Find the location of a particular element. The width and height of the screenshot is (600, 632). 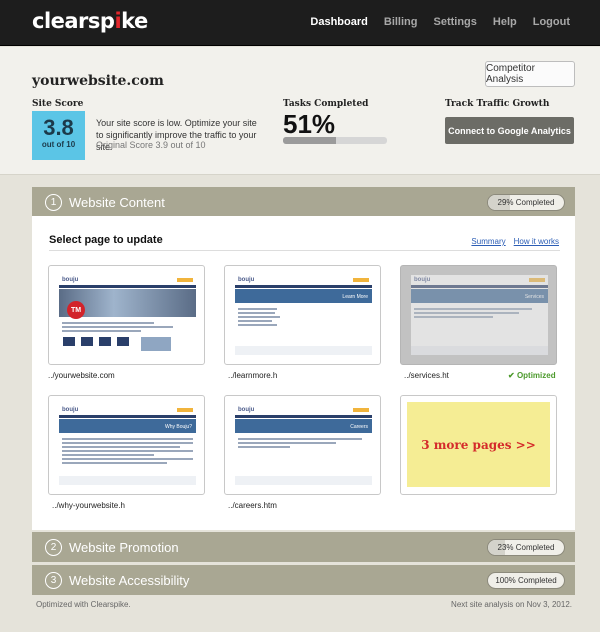

section-status-pill: 29% Completed is located at coordinates (526, 202).